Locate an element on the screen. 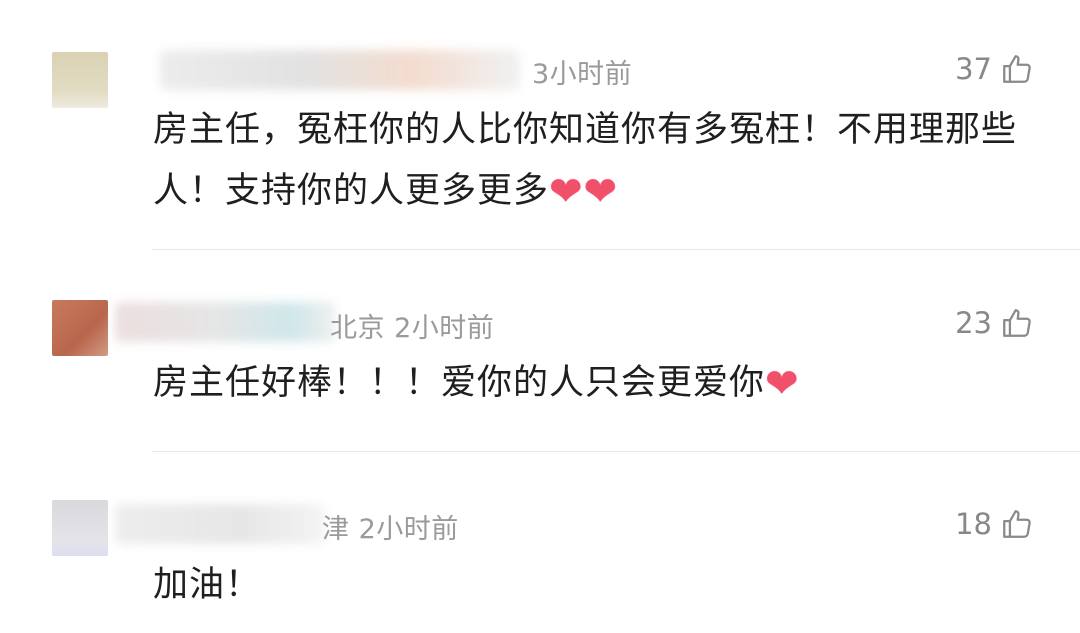  comment-meta: 3小时前 is located at coordinates (582, 74).